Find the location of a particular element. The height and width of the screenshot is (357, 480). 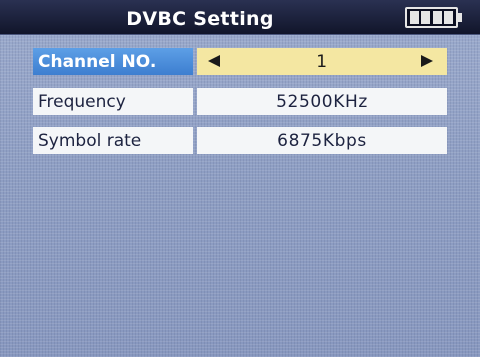

channel-number-selector: 1 is located at coordinates (322, 61).